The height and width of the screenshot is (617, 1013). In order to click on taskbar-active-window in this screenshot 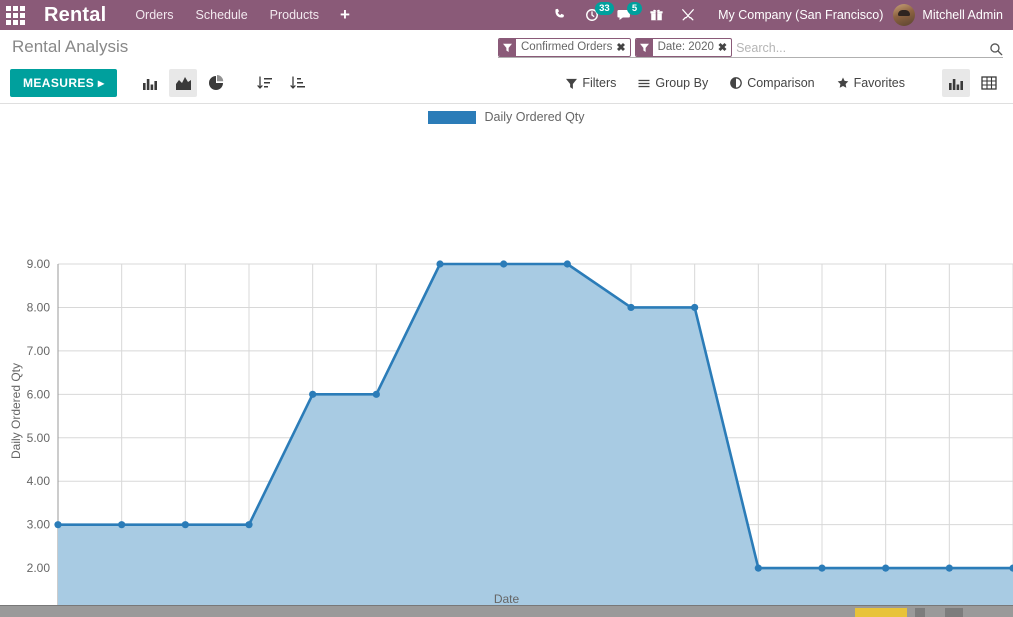, I will do `click(881, 612)`.